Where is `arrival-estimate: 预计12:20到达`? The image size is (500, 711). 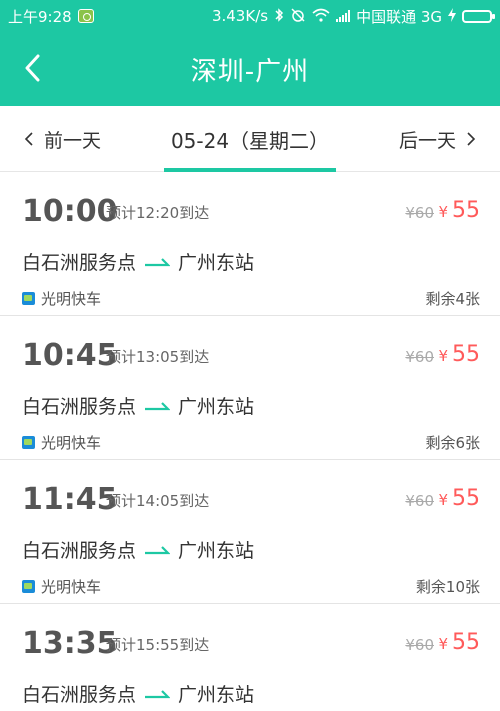
arrival-estimate: 预计12:20到达 is located at coordinates (158, 213).